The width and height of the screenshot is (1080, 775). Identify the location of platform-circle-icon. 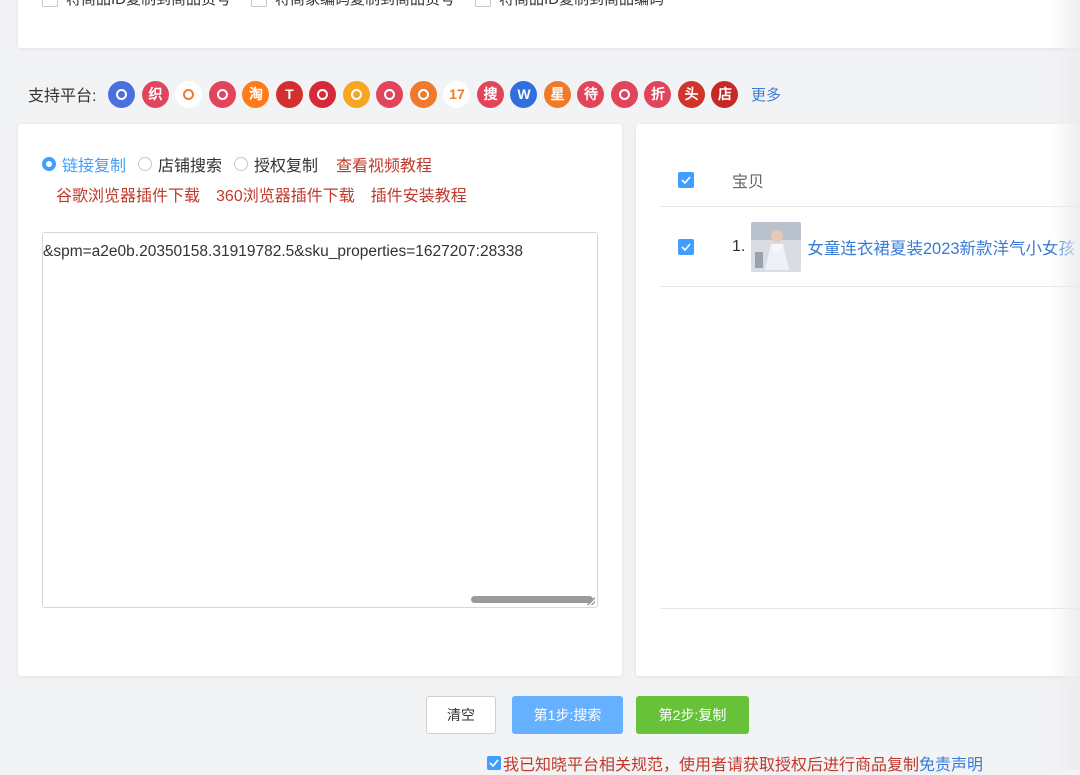
(122, 94).